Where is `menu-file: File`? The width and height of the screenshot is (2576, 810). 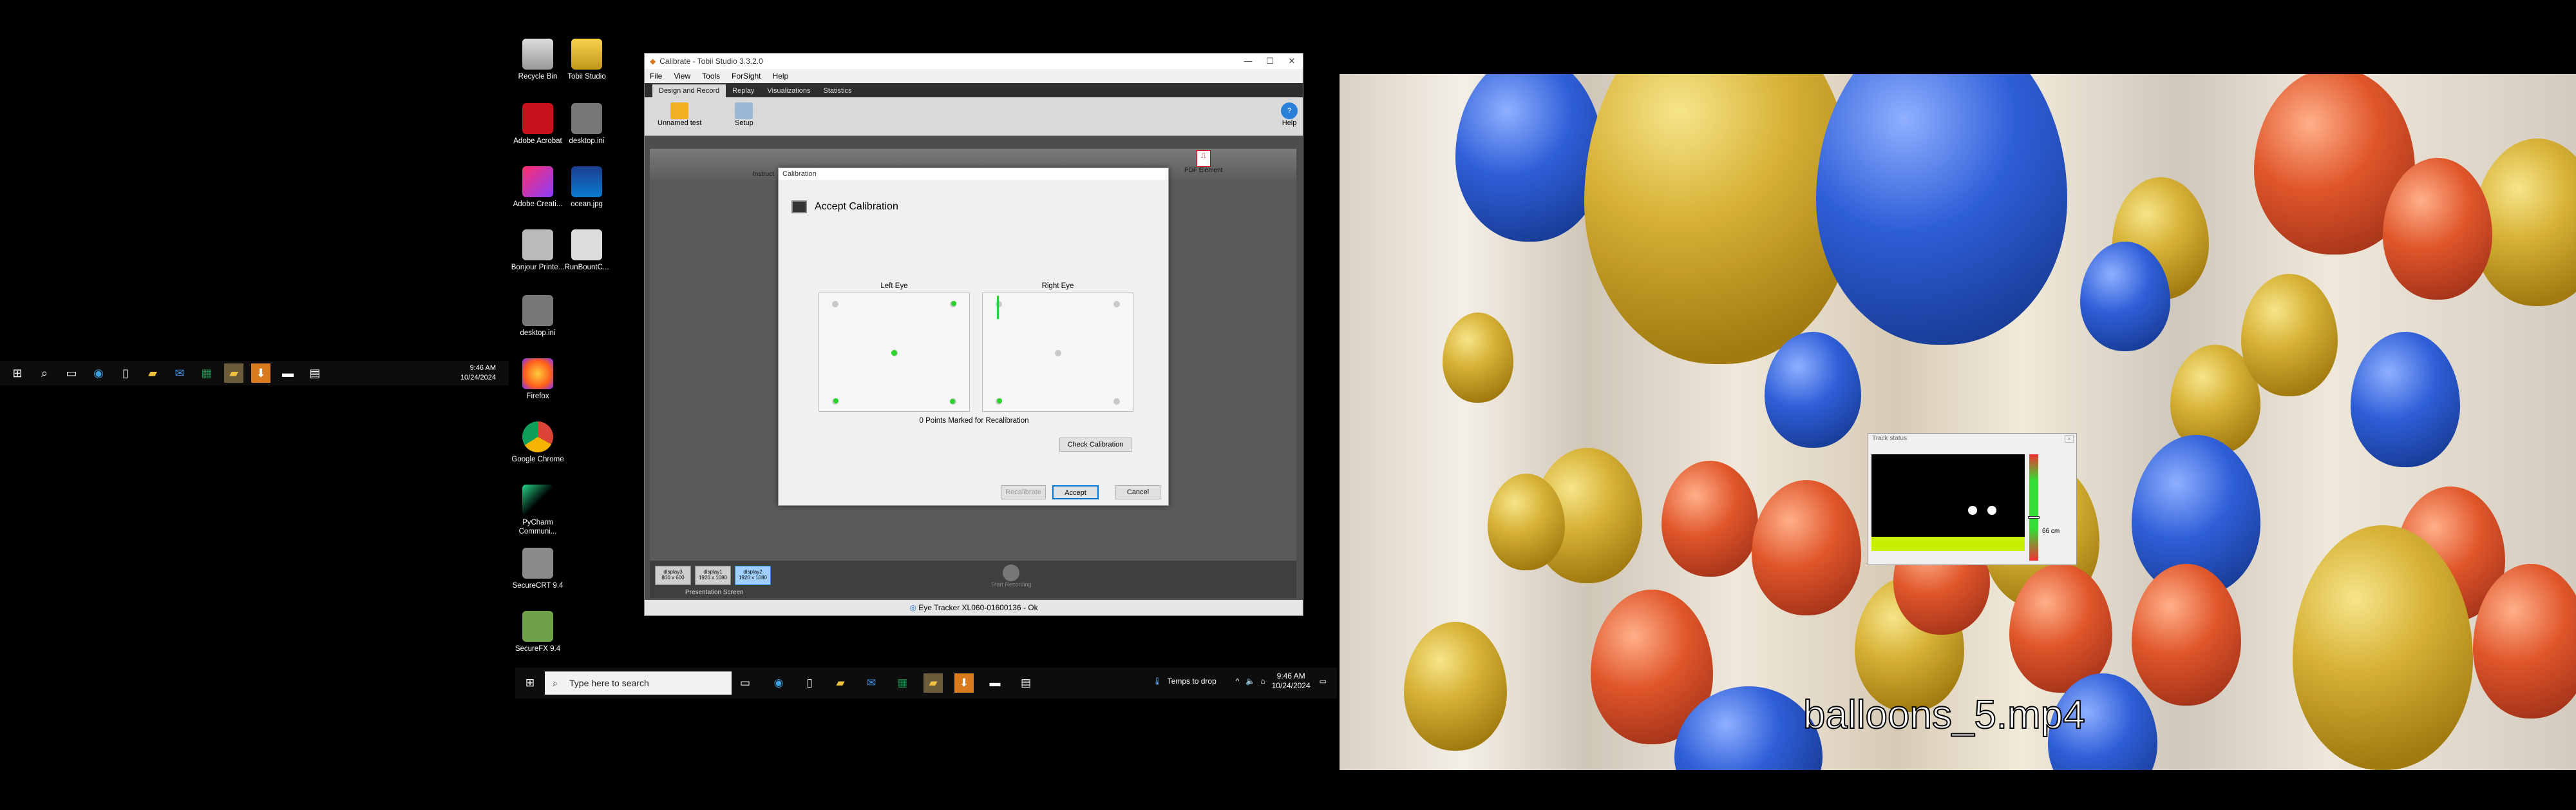
menu-file: File is located at coordinates (656, 76).